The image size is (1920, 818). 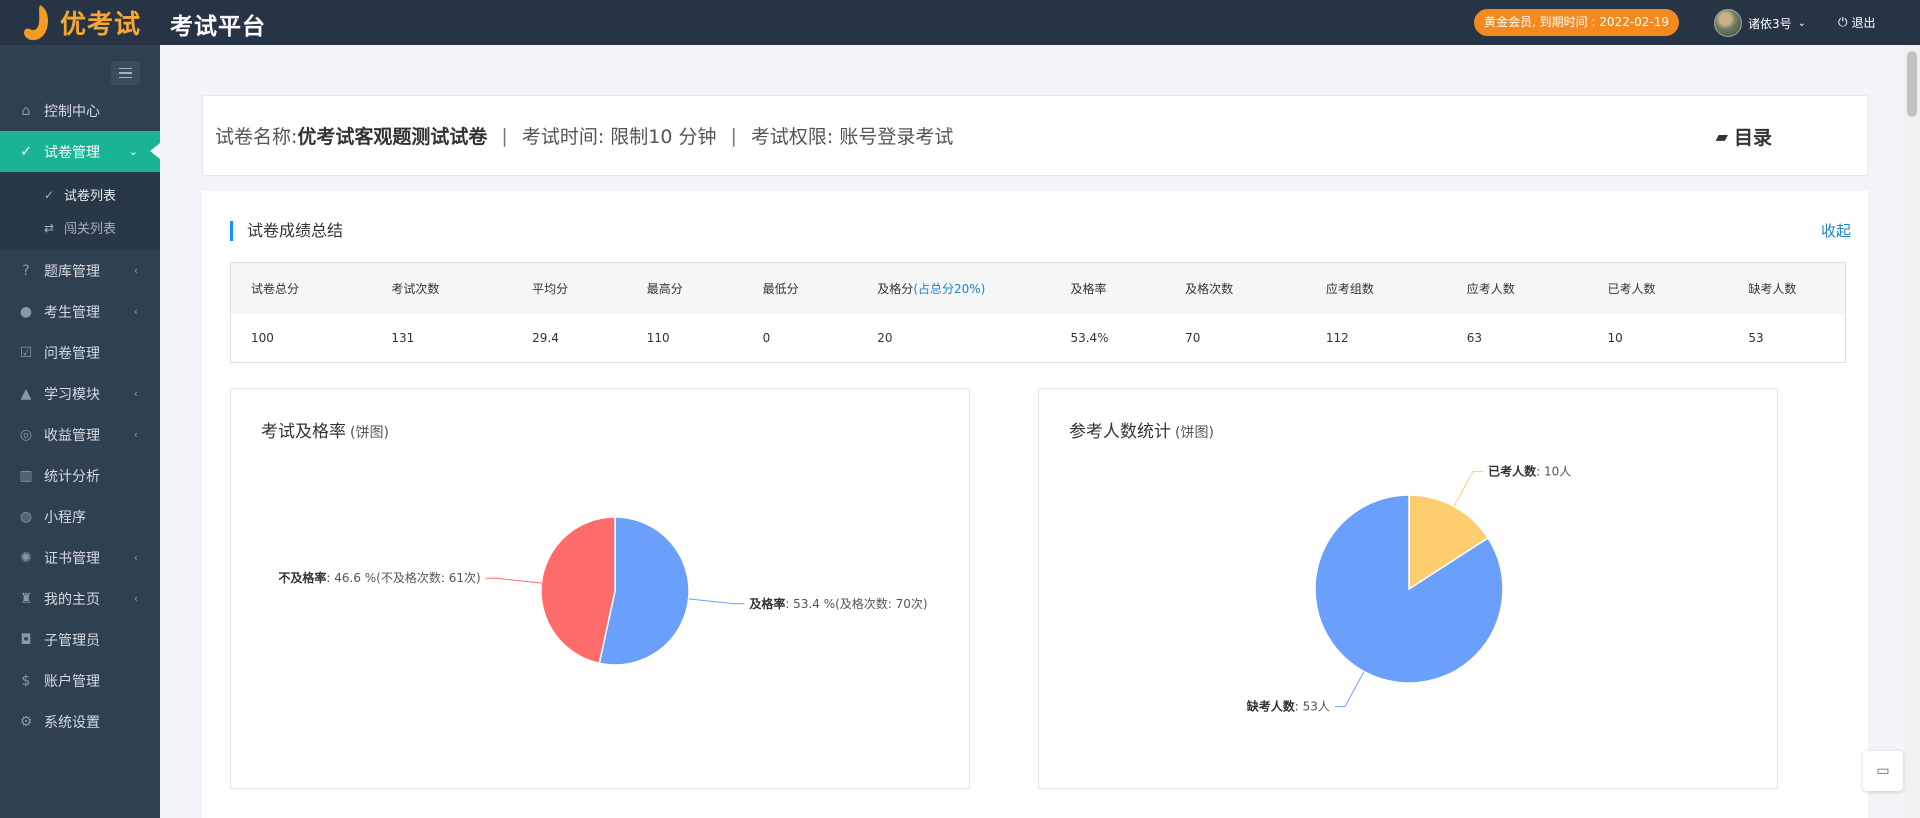 I want to click on slice-name: 已考人数, so click(x=1512, y=470).